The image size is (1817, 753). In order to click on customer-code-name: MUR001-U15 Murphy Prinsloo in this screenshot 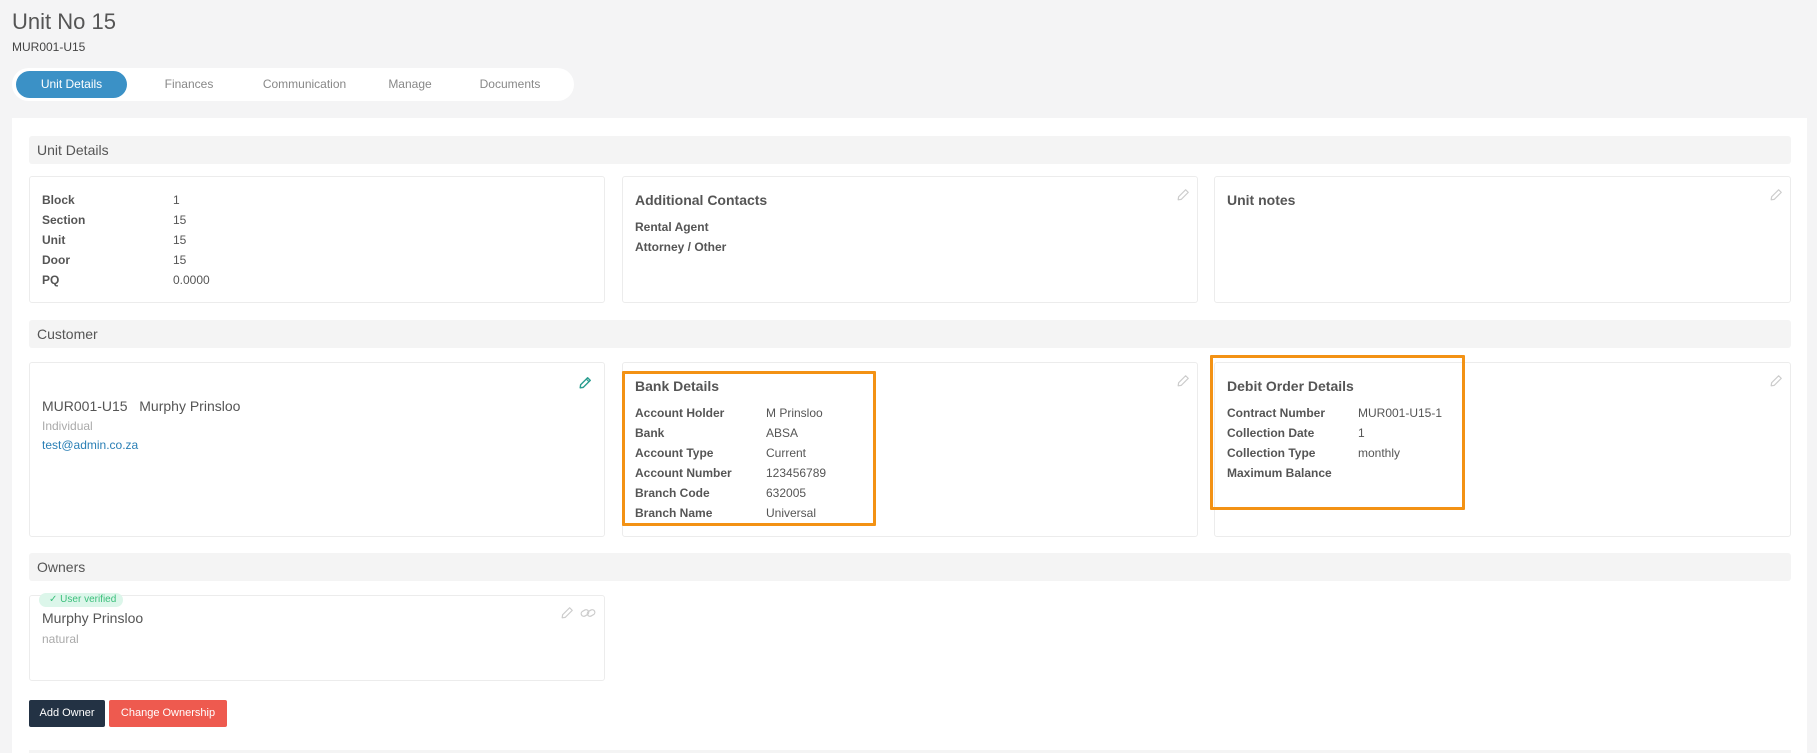, I will do `click(141, 406)`.